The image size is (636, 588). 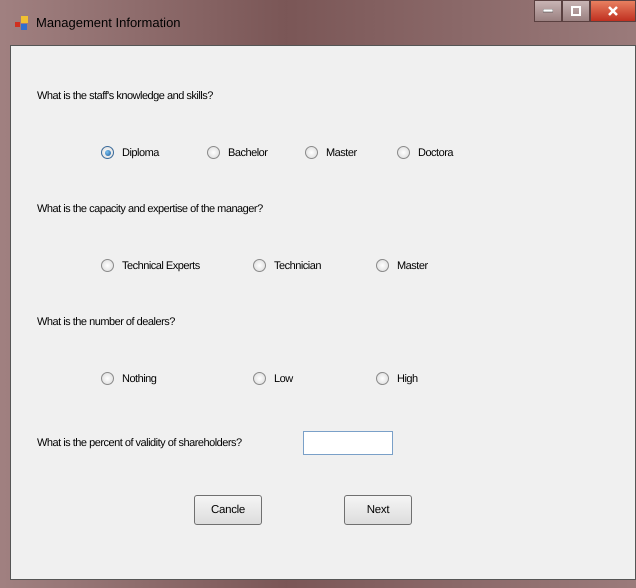 What do you see at coordinates (150, 209) in the screenshot?
I see `question-label: What is the capacity and expertise of the manager?` at bounding box center [150, 209].